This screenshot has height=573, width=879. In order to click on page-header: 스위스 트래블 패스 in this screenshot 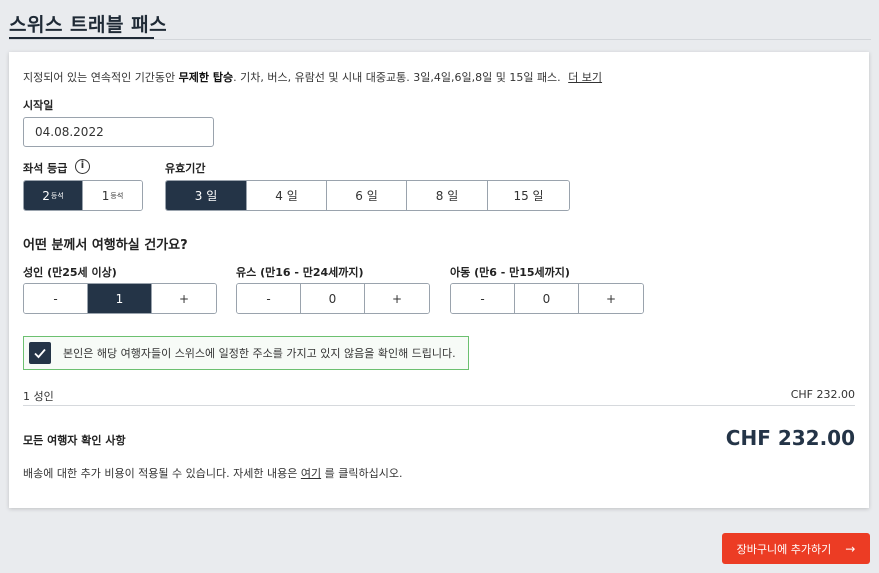, I will do `click(440, 20)`.